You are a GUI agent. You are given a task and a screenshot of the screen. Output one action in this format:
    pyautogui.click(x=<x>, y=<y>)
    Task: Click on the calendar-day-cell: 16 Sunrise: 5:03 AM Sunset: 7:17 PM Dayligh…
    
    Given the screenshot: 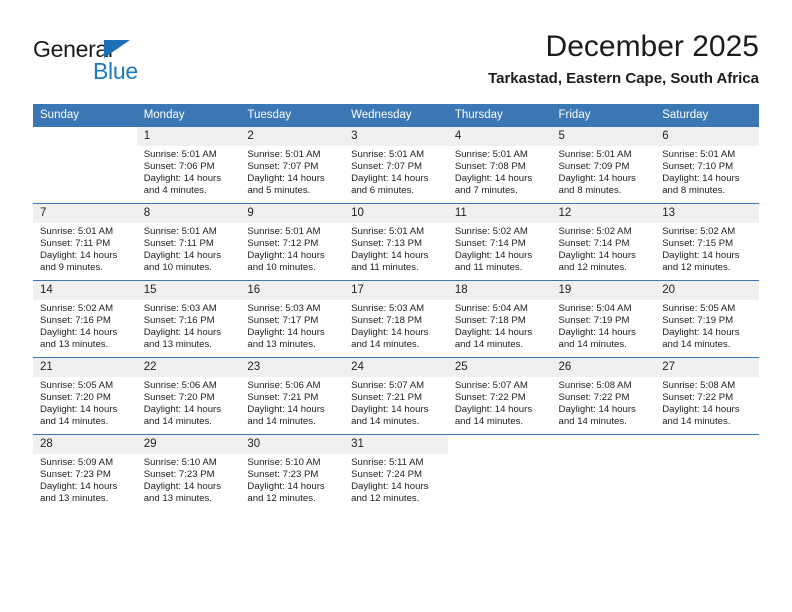 What is the action you would take?
    pyautogui.click(x=292, y=319)
    